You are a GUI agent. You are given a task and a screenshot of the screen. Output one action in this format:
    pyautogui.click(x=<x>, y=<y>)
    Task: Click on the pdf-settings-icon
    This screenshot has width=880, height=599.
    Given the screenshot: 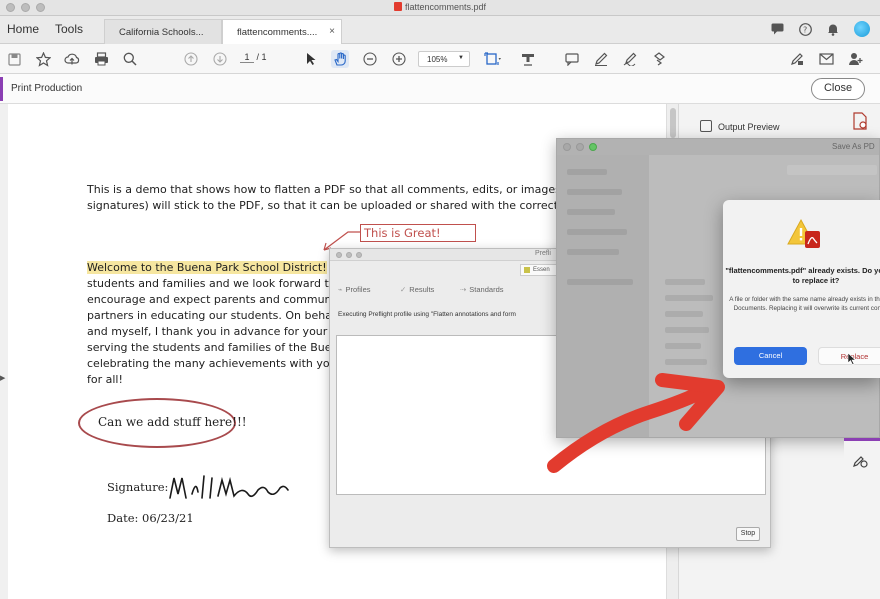 What is the action you would take?
    pyautogui.click(x=860, y=123)
    